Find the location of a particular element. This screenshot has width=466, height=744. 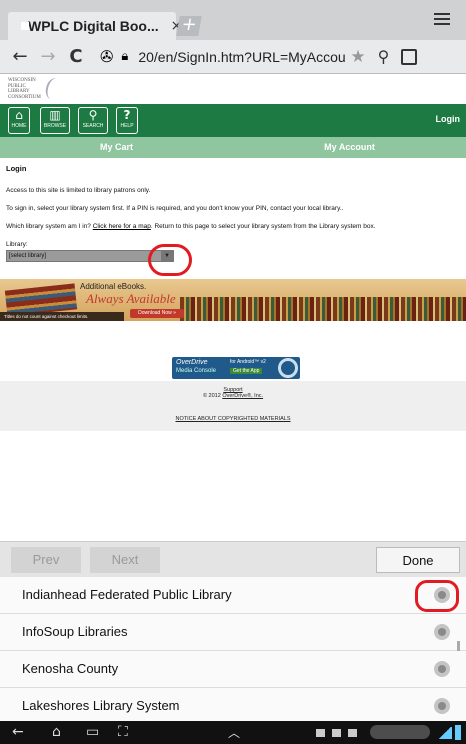

back-icon: ← is located at coordinates (18, 732).